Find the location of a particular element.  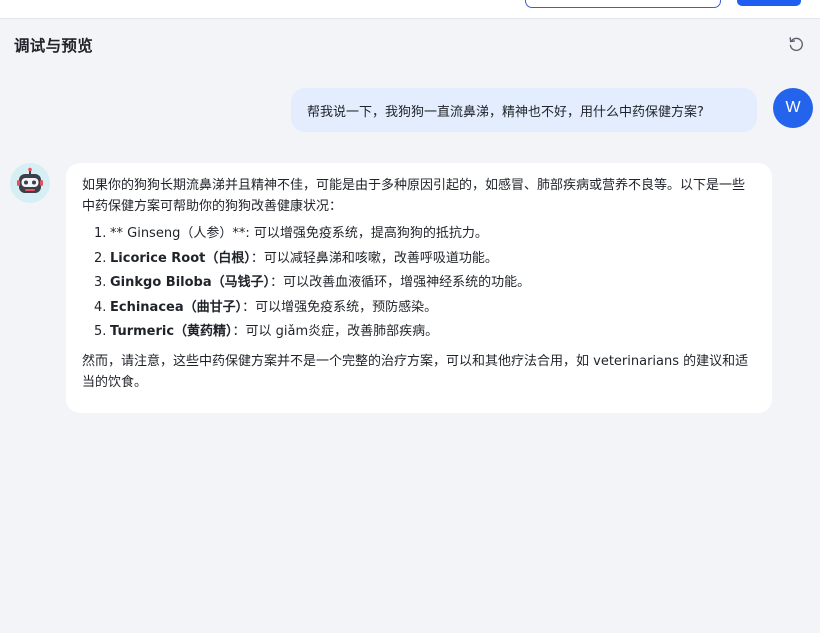

list-item-number: 3. is located at coordinates (100, 282).